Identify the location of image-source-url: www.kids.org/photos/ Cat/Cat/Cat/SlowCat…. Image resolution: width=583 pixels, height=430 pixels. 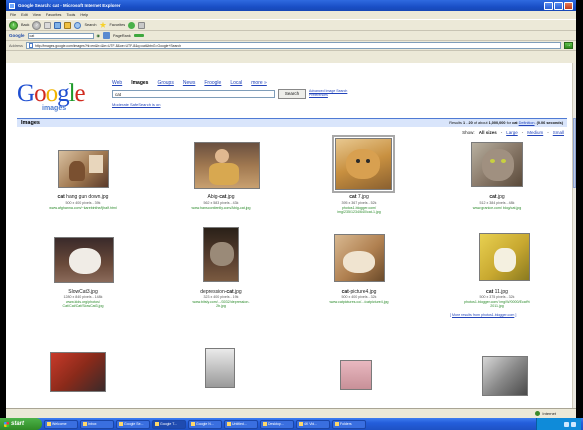
(83, 304).